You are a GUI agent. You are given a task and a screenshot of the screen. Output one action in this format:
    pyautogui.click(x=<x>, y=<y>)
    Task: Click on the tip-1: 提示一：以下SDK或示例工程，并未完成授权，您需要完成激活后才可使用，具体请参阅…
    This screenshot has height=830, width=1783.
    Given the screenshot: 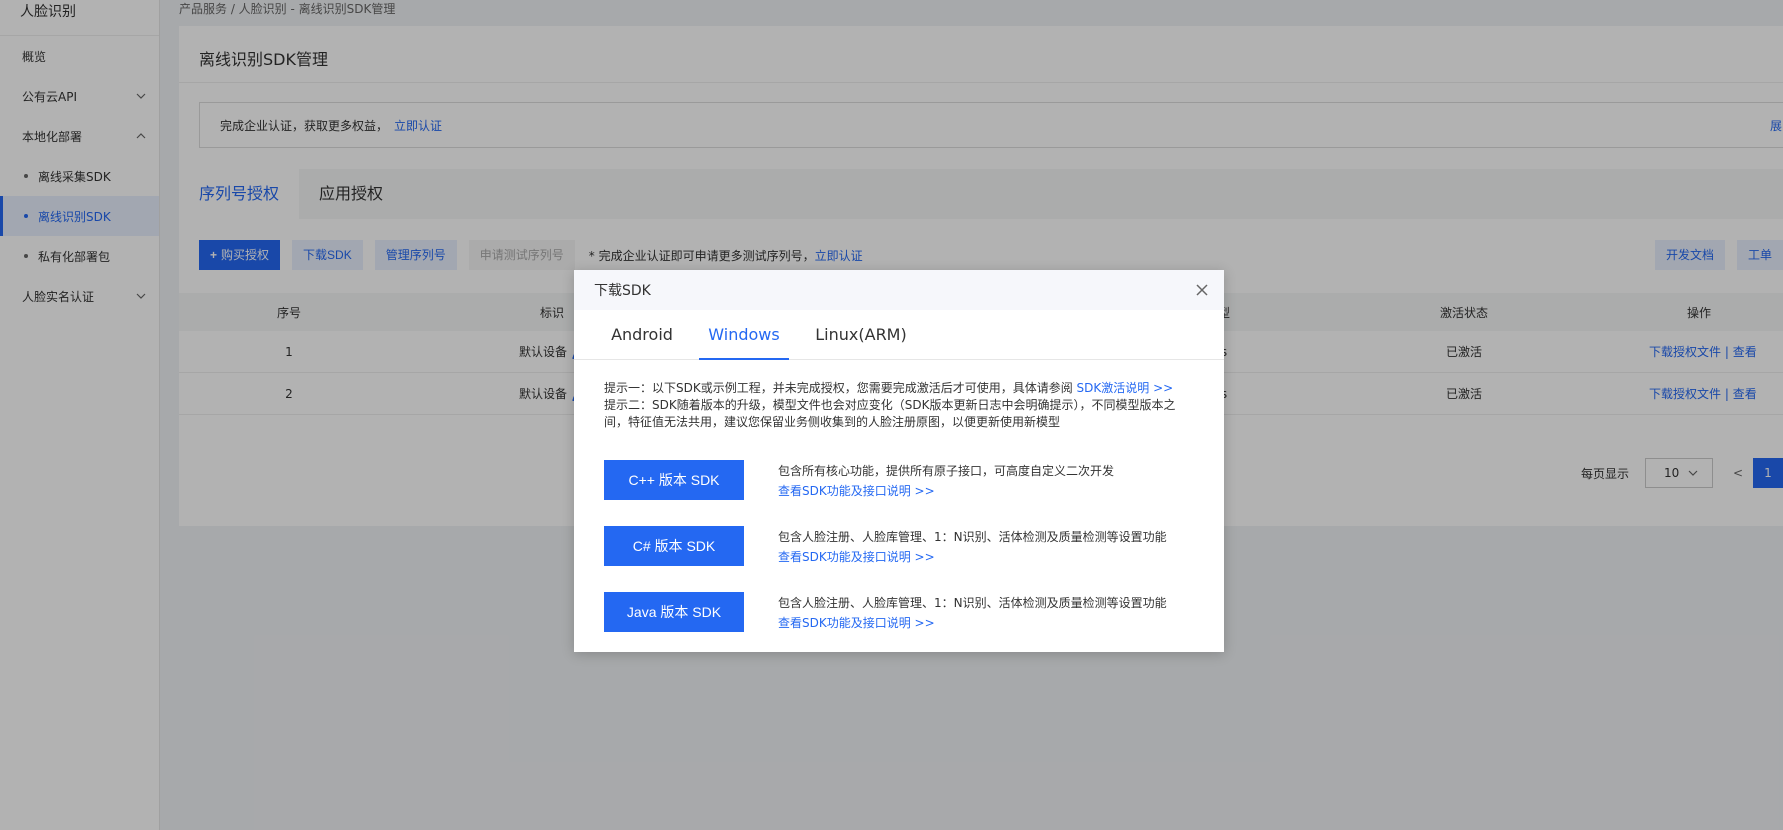 What is the action you would take?
    pyautogui.click(x=899, y=388)
    